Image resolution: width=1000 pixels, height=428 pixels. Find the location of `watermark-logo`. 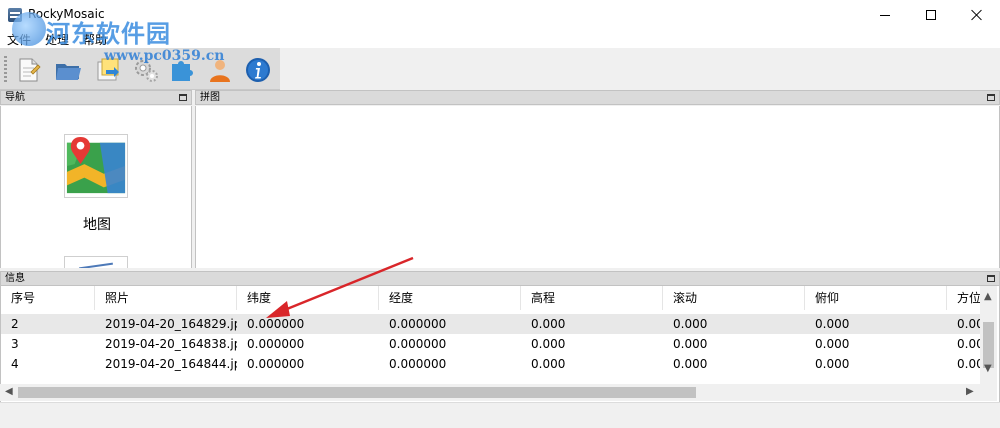

watermark-logo is located at coordinates (29, 29).